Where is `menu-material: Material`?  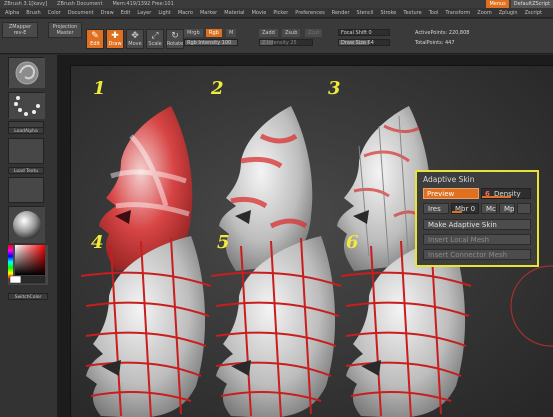
menu-material: Material is located at coordinates (234, 13).